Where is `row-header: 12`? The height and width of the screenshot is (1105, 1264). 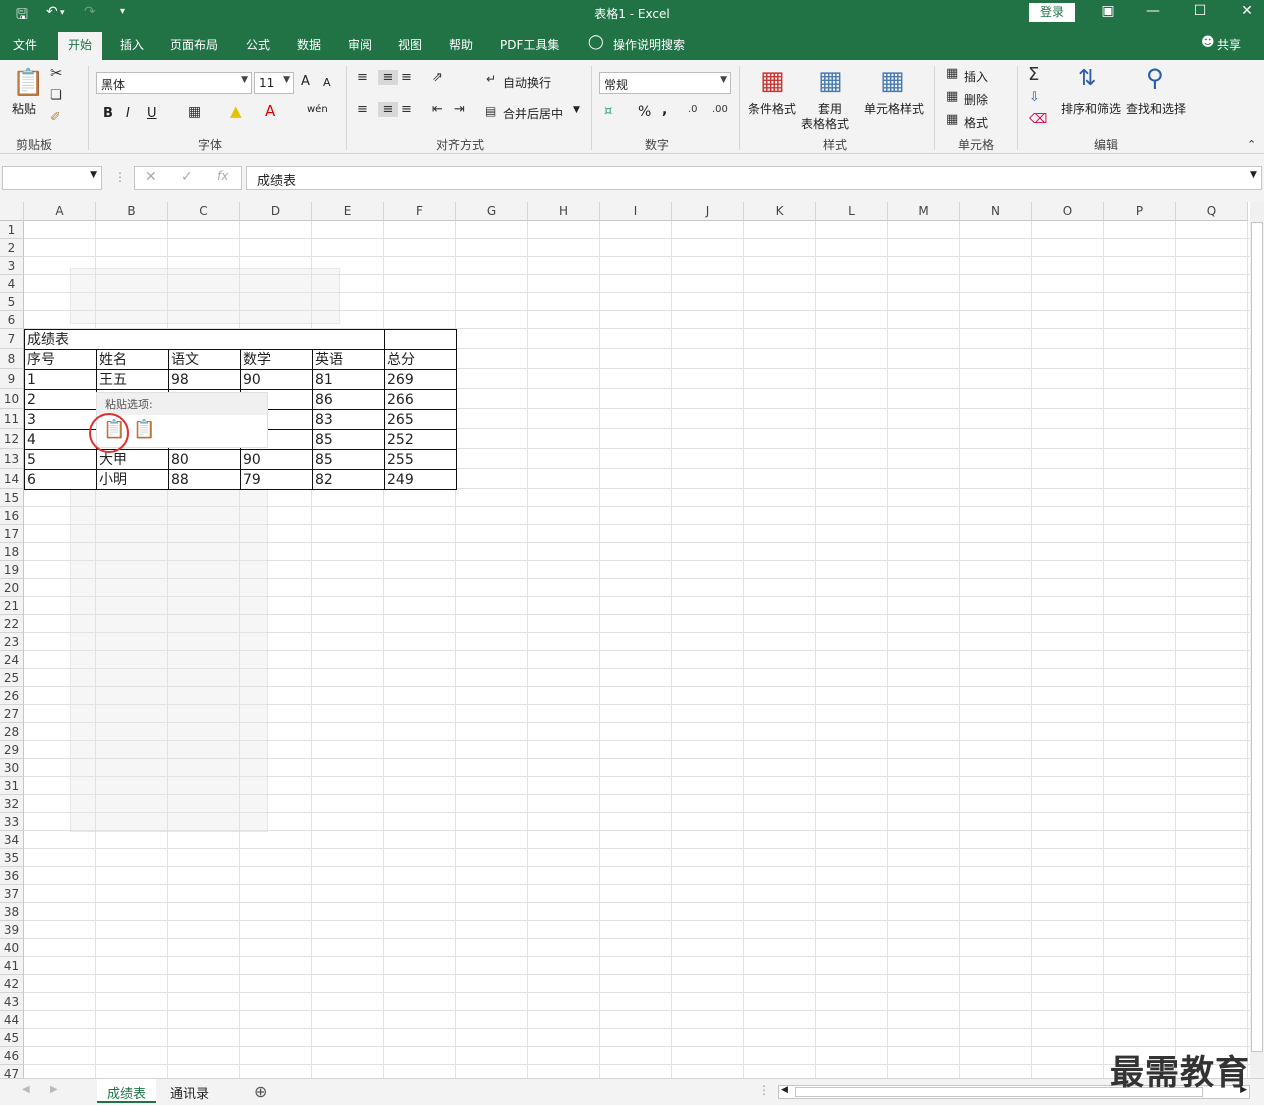
row-header: 12 is located at coordinates (12, 439).